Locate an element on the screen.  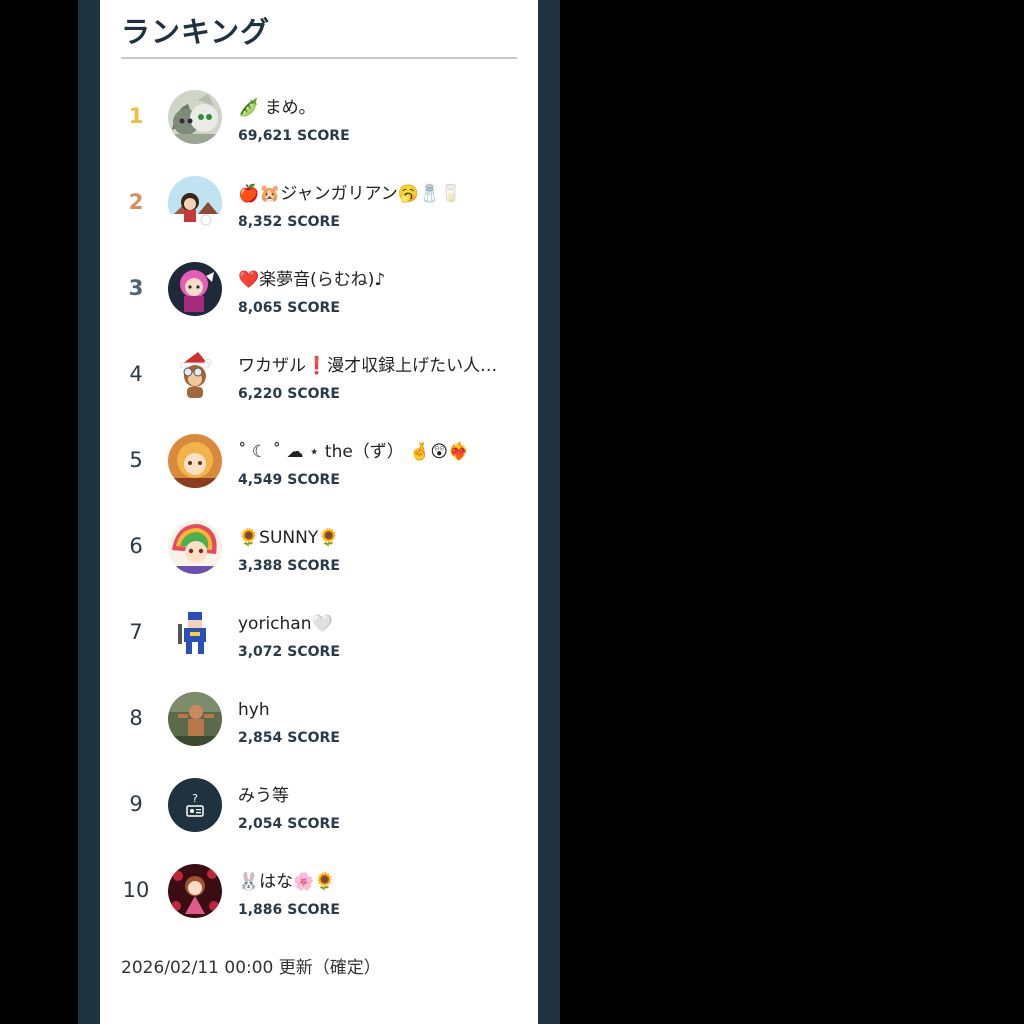
ranking-row-3: 3 ❤️楽夢音(らむね)♪ 8,065 SCORE is located at coordinates (319, 288).